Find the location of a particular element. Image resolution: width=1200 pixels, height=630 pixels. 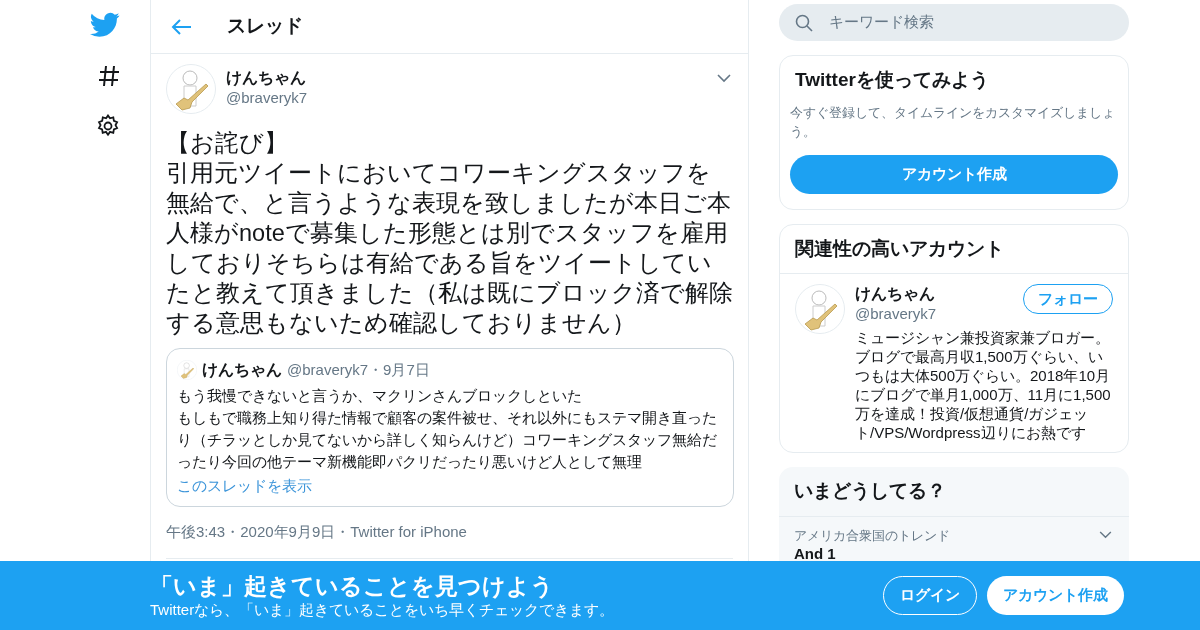

hashtag-icon is located at coordinates (109, 76).